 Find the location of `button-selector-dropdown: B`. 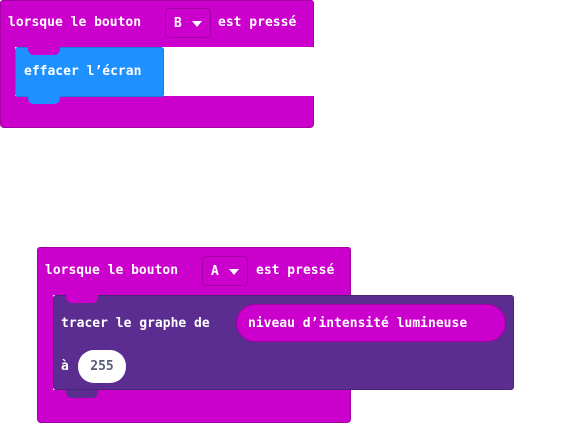

button-selector-dropdown: B is located at coordinates (188, 23).